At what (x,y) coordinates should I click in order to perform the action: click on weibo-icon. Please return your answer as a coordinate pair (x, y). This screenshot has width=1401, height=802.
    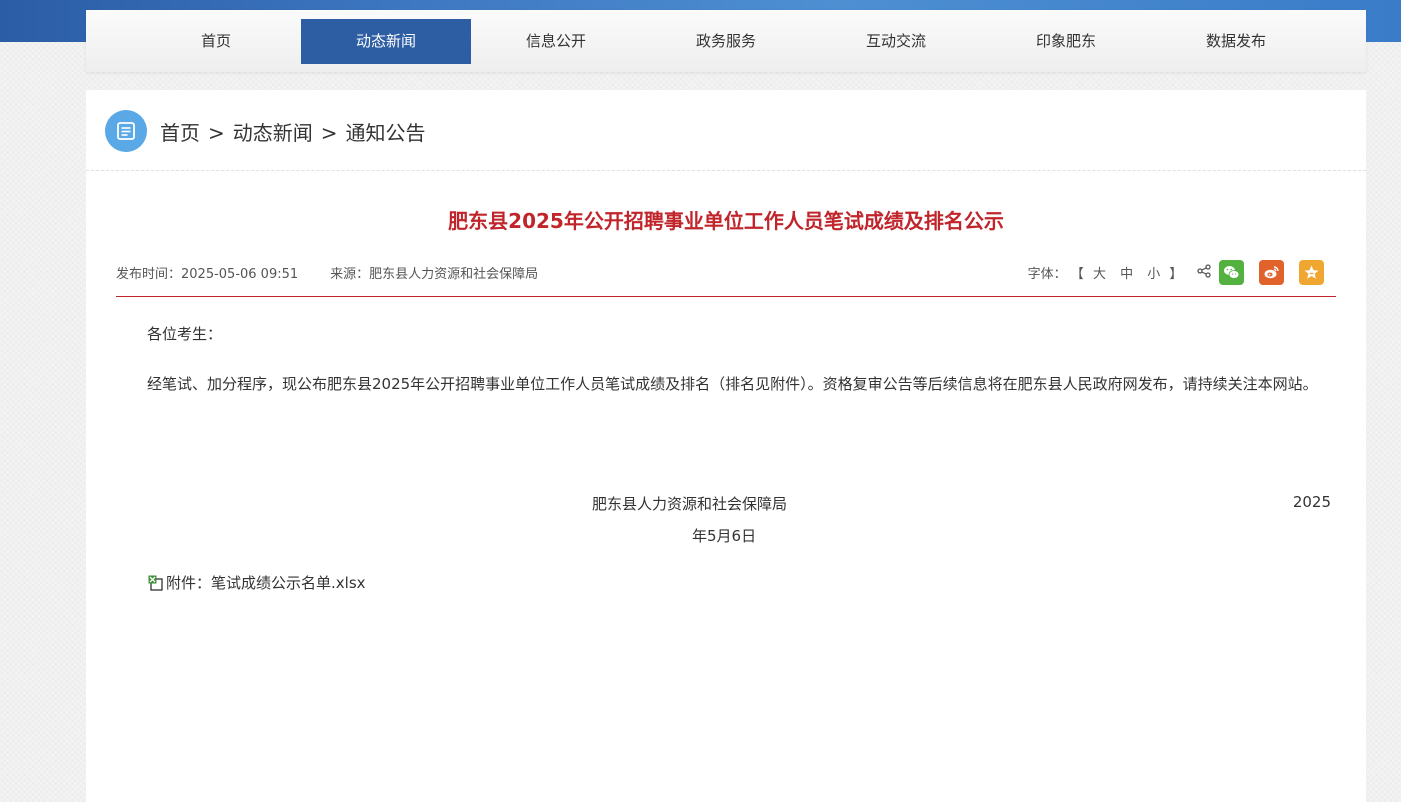
    Looking at the image, I should click on (1271, 272).